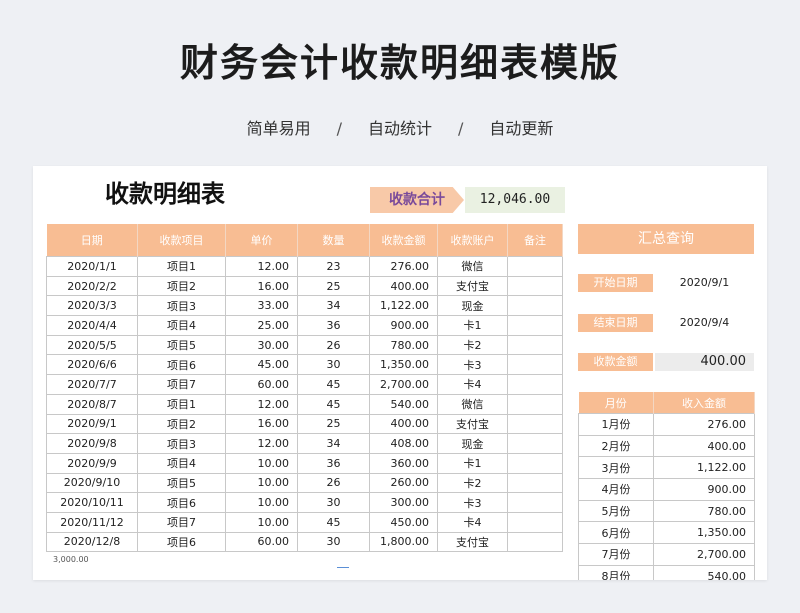  Describe the element at coordinates (333, 266) in the screenshot. I see `table-cell: 23` at that location.